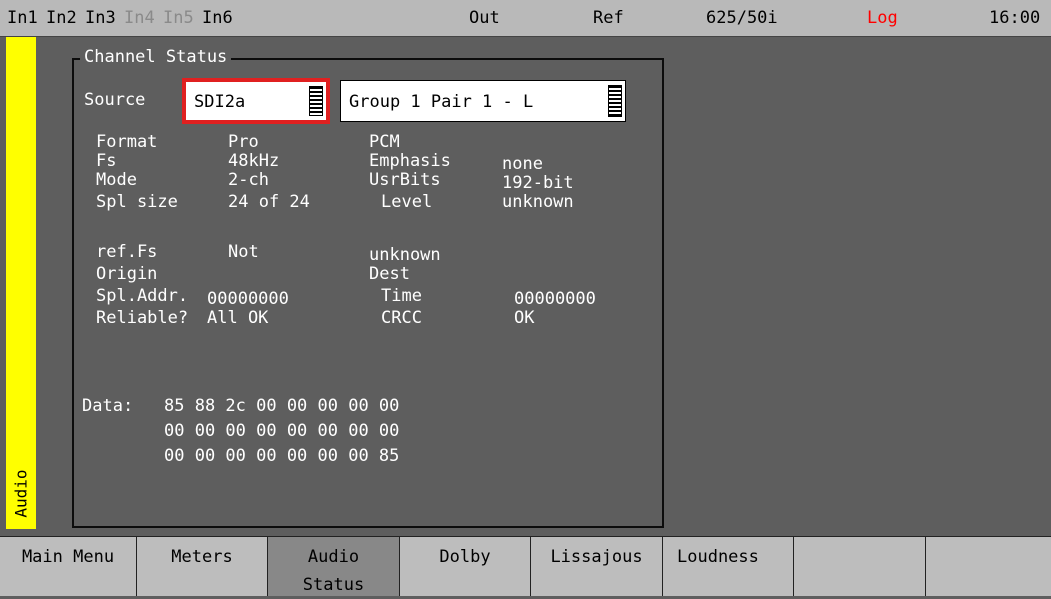 The height and width of the screenshot is (599, 1051). What do you see at coordinates (405, 255) in the screenshot?
I see `reffs-extra-value: unknown` at bounding box center [405, 255].